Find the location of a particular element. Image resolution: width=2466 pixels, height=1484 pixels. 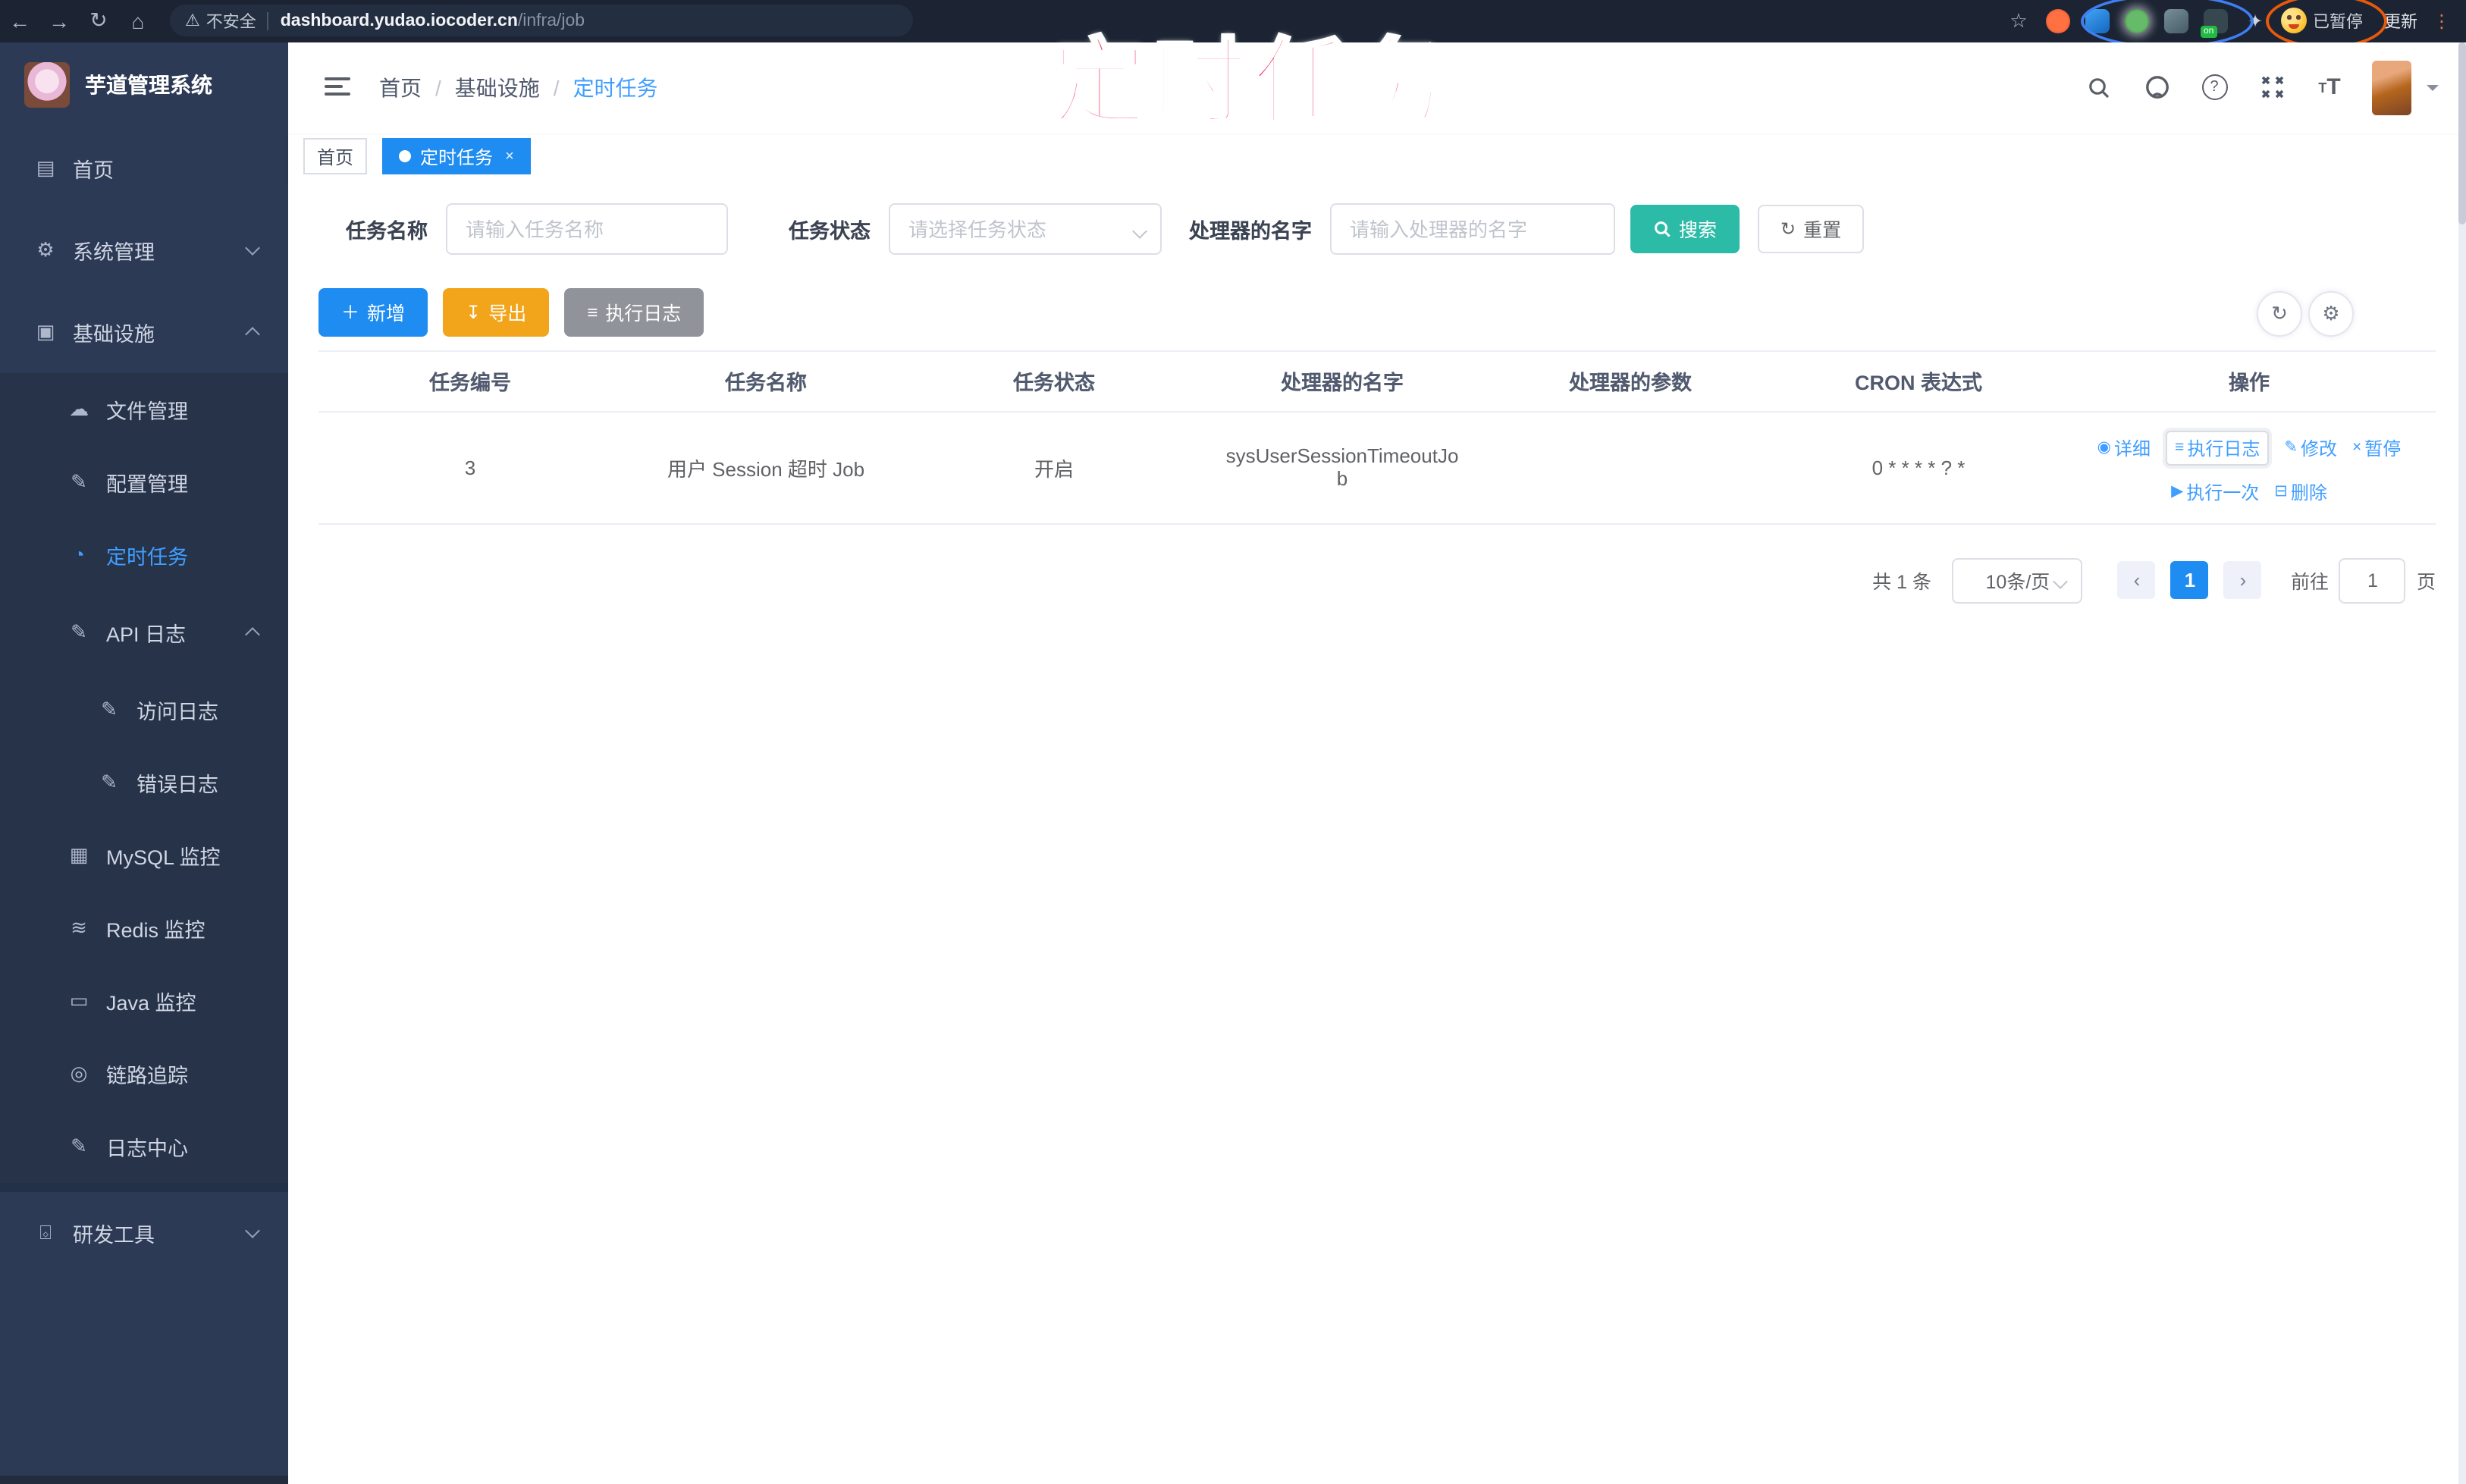

tag-label: 首页 is located at coordinates (335, 157).